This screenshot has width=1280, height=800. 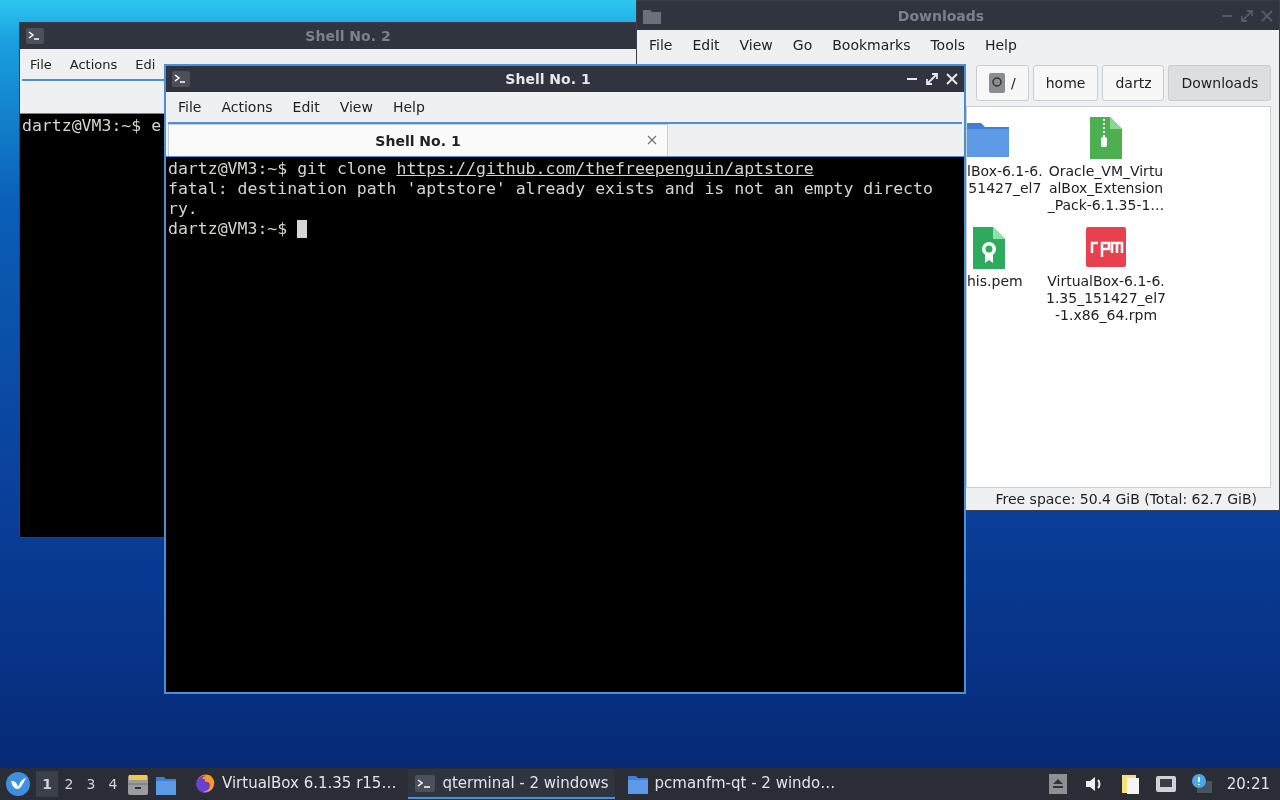 I want to click on window-title: Downloads, so click(x=941, y=15).